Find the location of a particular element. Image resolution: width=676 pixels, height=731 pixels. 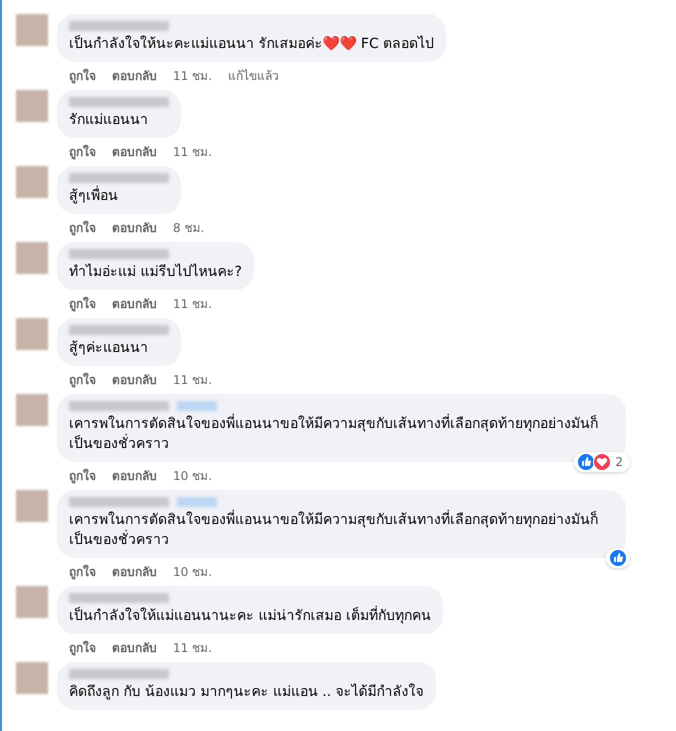

edited-label: แก้ไขแล้ว is located at coordinates (253, 76).